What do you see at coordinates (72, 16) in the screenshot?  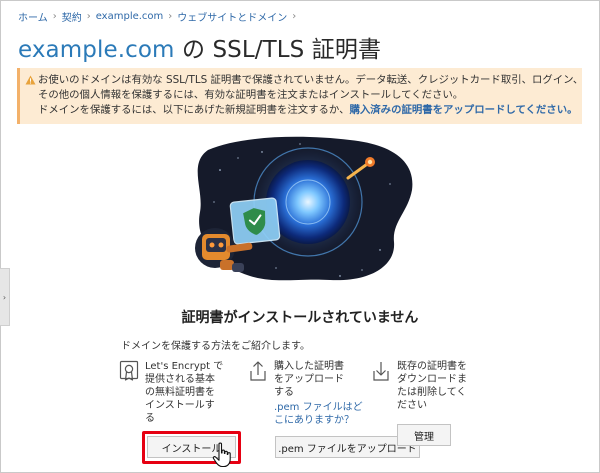 I see `breadcrumb-subscriptions: 契約` at bounding box center [72, 16].